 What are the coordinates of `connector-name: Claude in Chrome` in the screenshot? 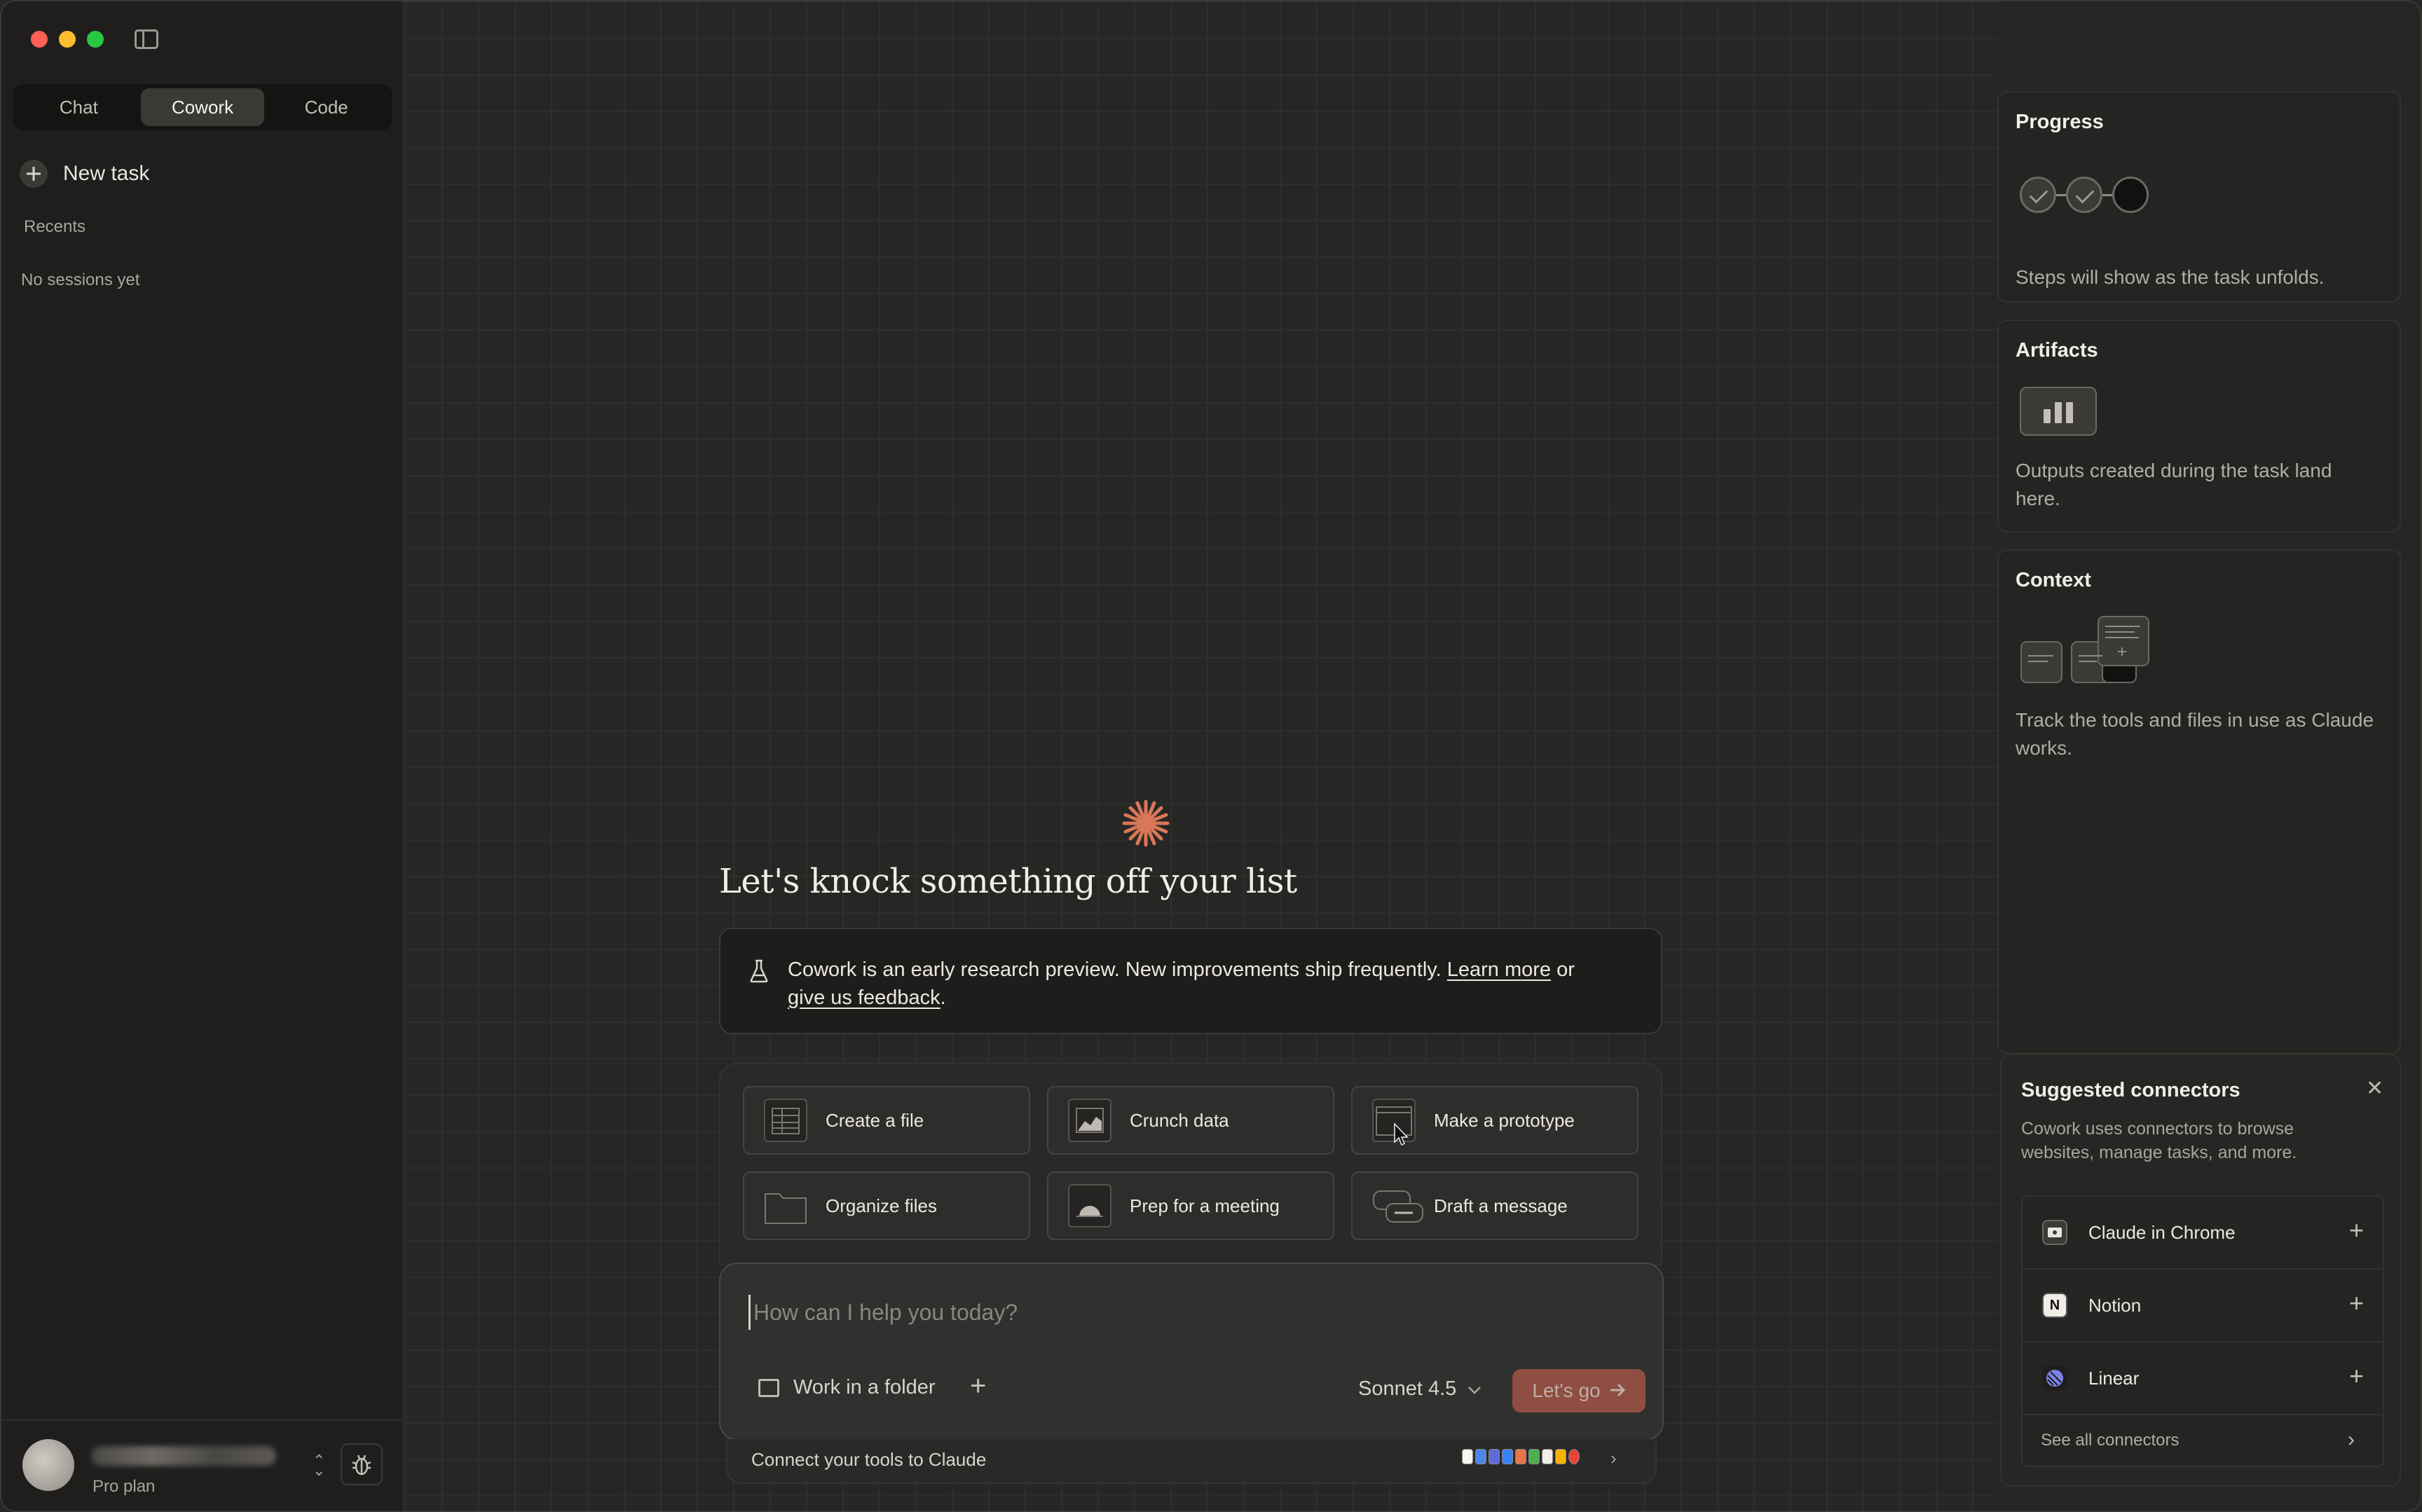 It's located at (2162, 1232).